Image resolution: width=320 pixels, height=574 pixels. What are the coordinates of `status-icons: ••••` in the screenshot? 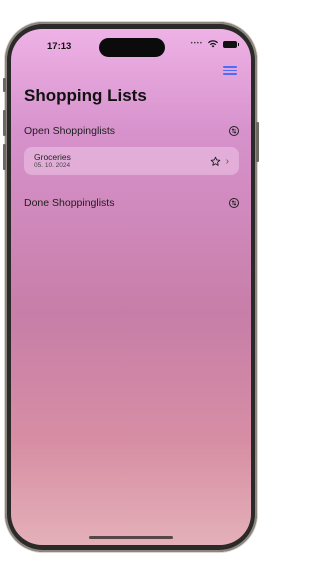 It's located at (214, 44).